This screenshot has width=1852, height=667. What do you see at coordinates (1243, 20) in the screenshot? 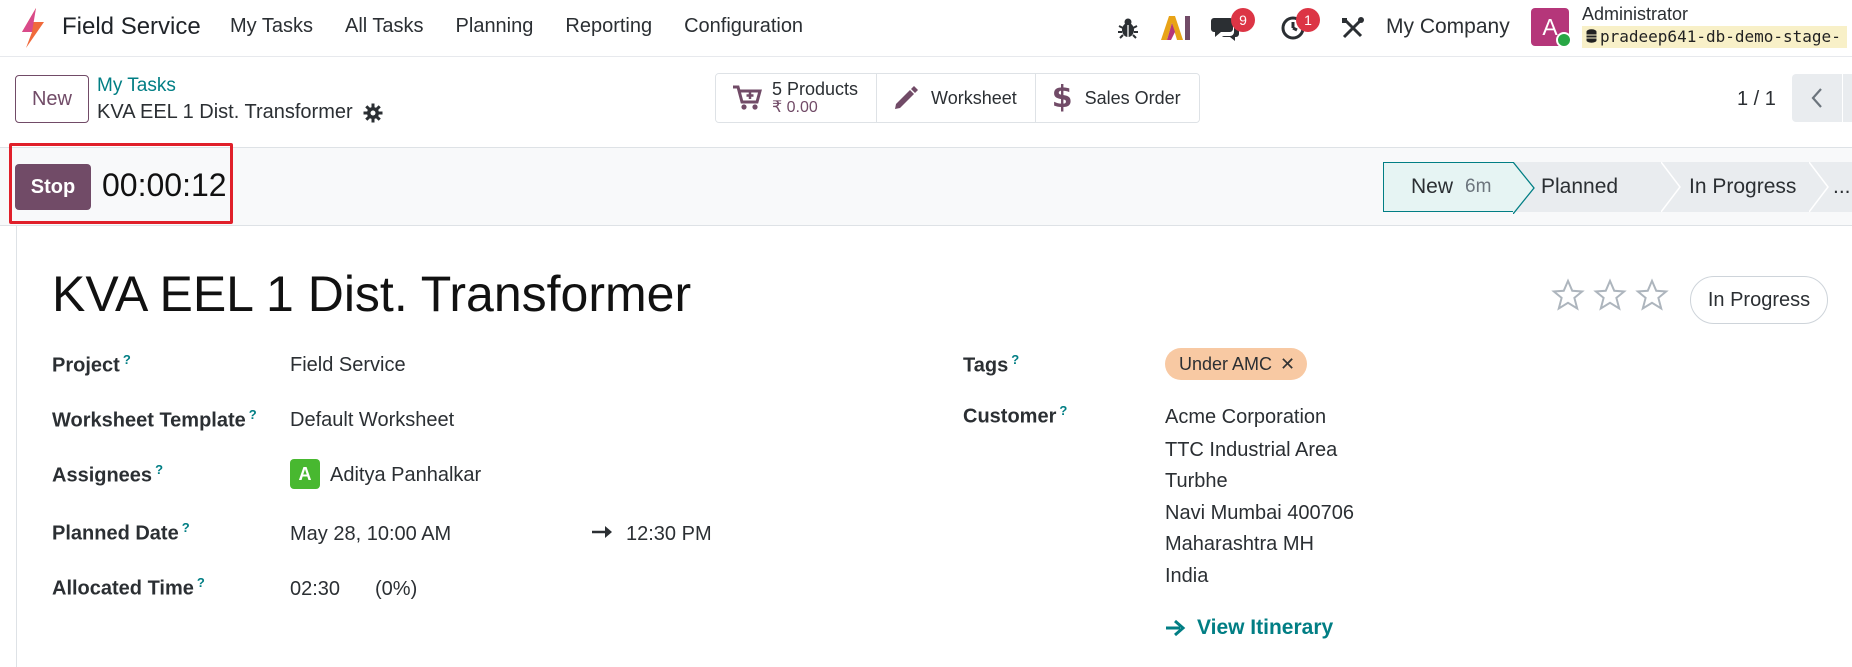
I see `messages-count-badge: 9` at bounding box center [1243, 20].